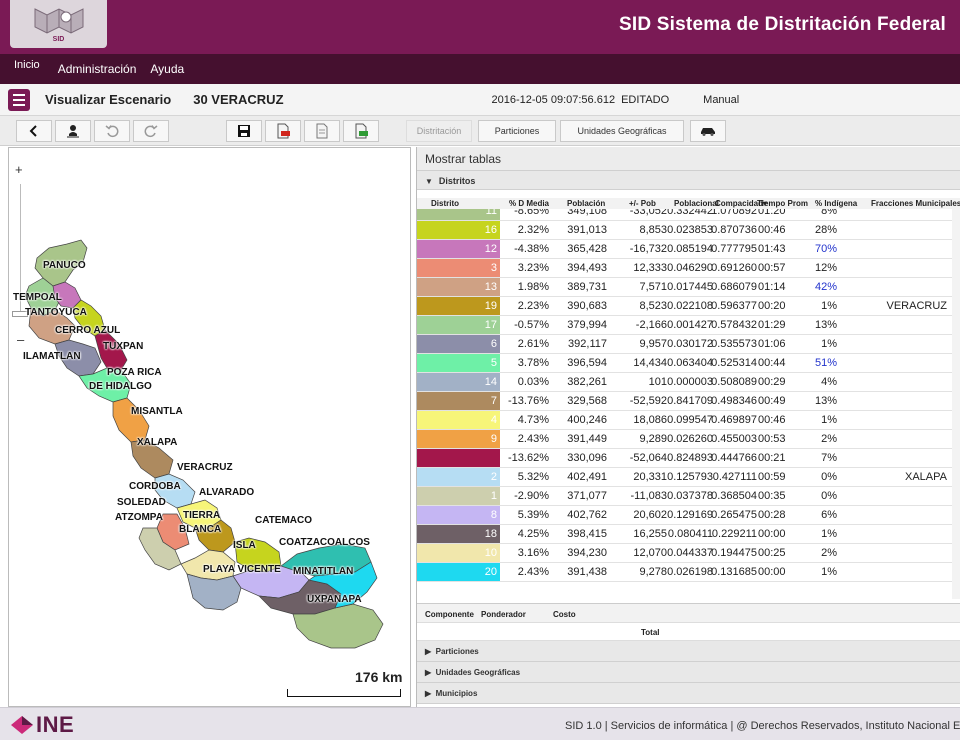 This screenshot has height=740, width=960. What do you see at coordinates (493, 268) in the screenshot?
I see `cell-distrito: 3` at bounding box center [493, 268].